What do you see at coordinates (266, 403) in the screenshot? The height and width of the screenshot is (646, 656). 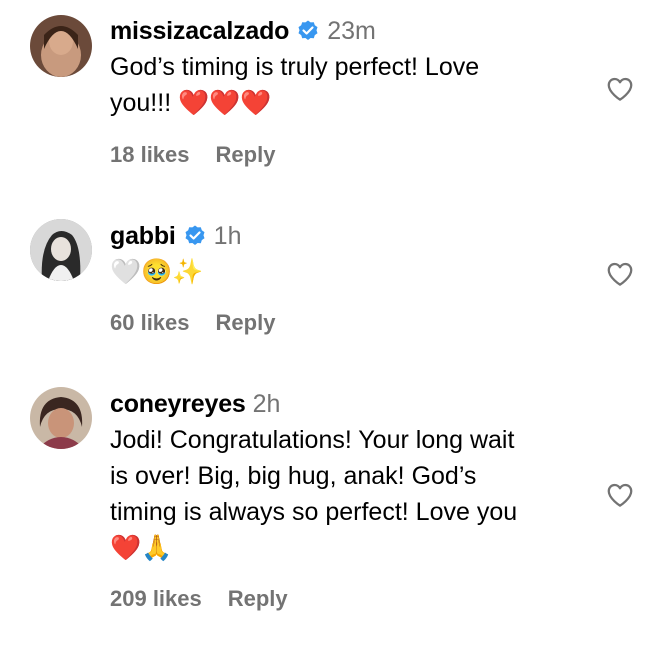 I see `comment-timestamp: 2h` at bounding box center [266, 403].